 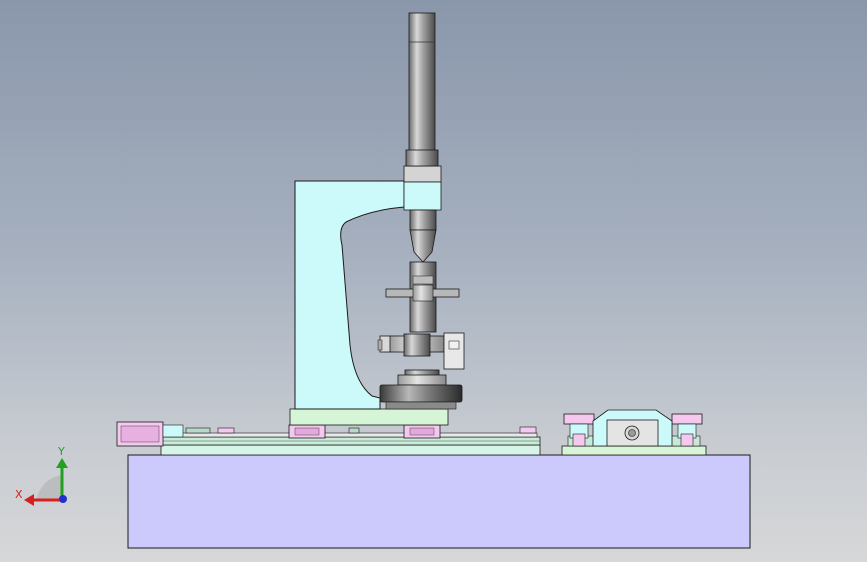 What do you see at coordinates (423, 220) in the screenshot?
I see `press-ram` at bounding box center [423, 220].